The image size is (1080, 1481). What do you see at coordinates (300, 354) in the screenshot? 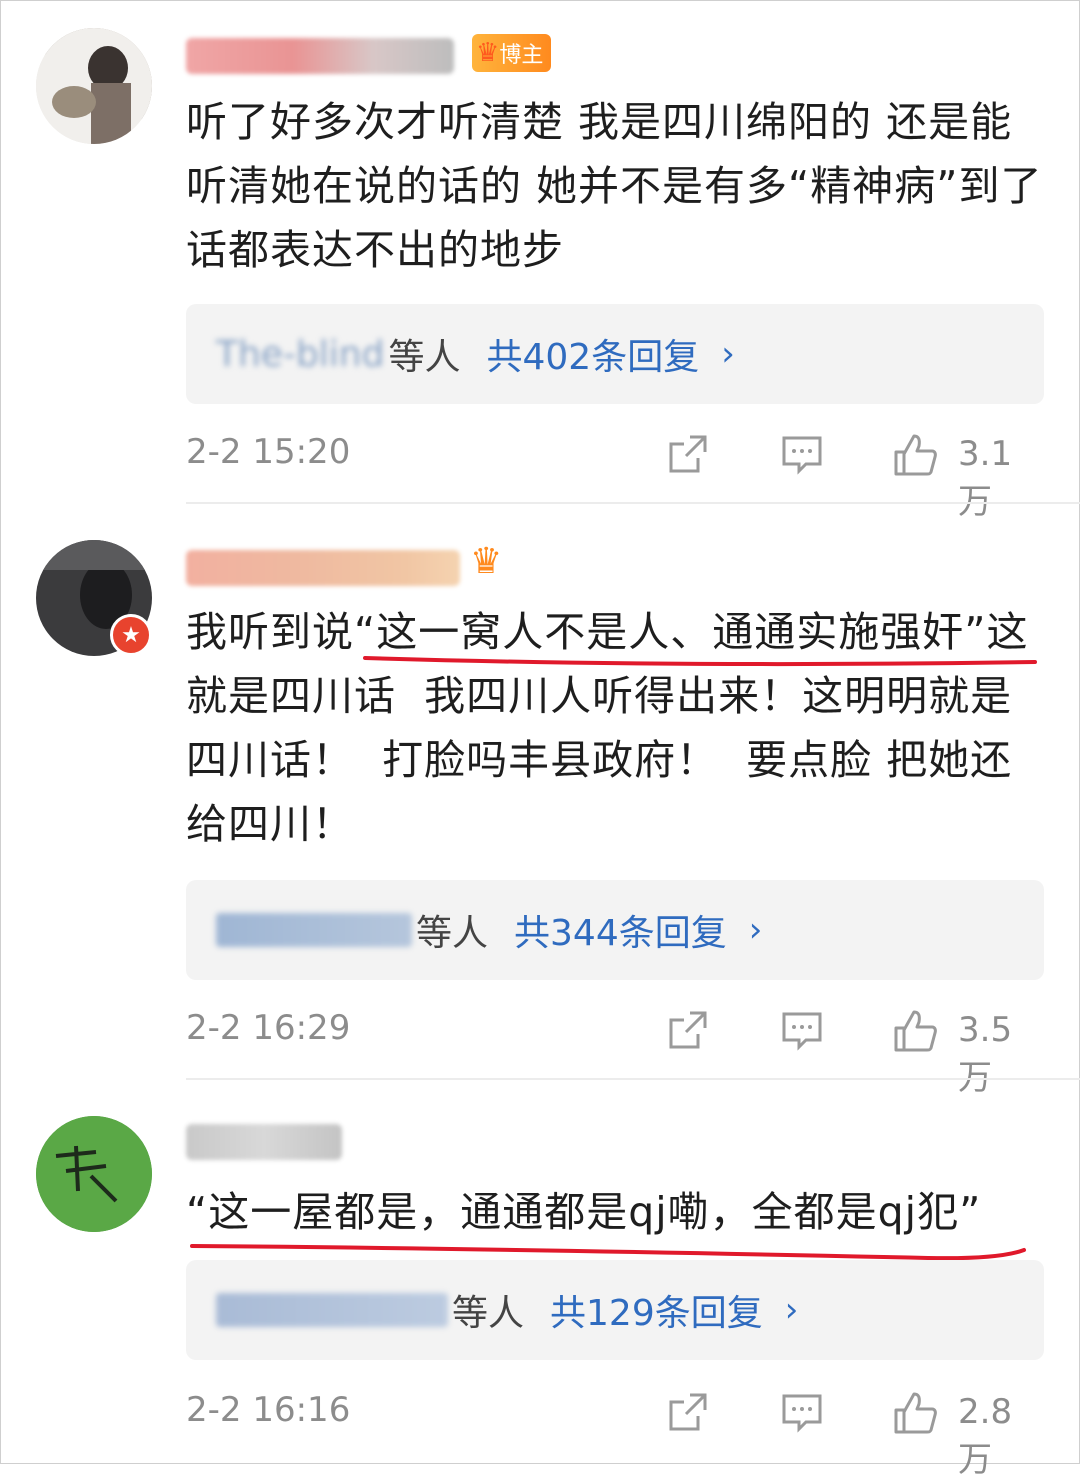
I see `reply-usernames-blurred: The-blind` at bounding box center [300, 354].